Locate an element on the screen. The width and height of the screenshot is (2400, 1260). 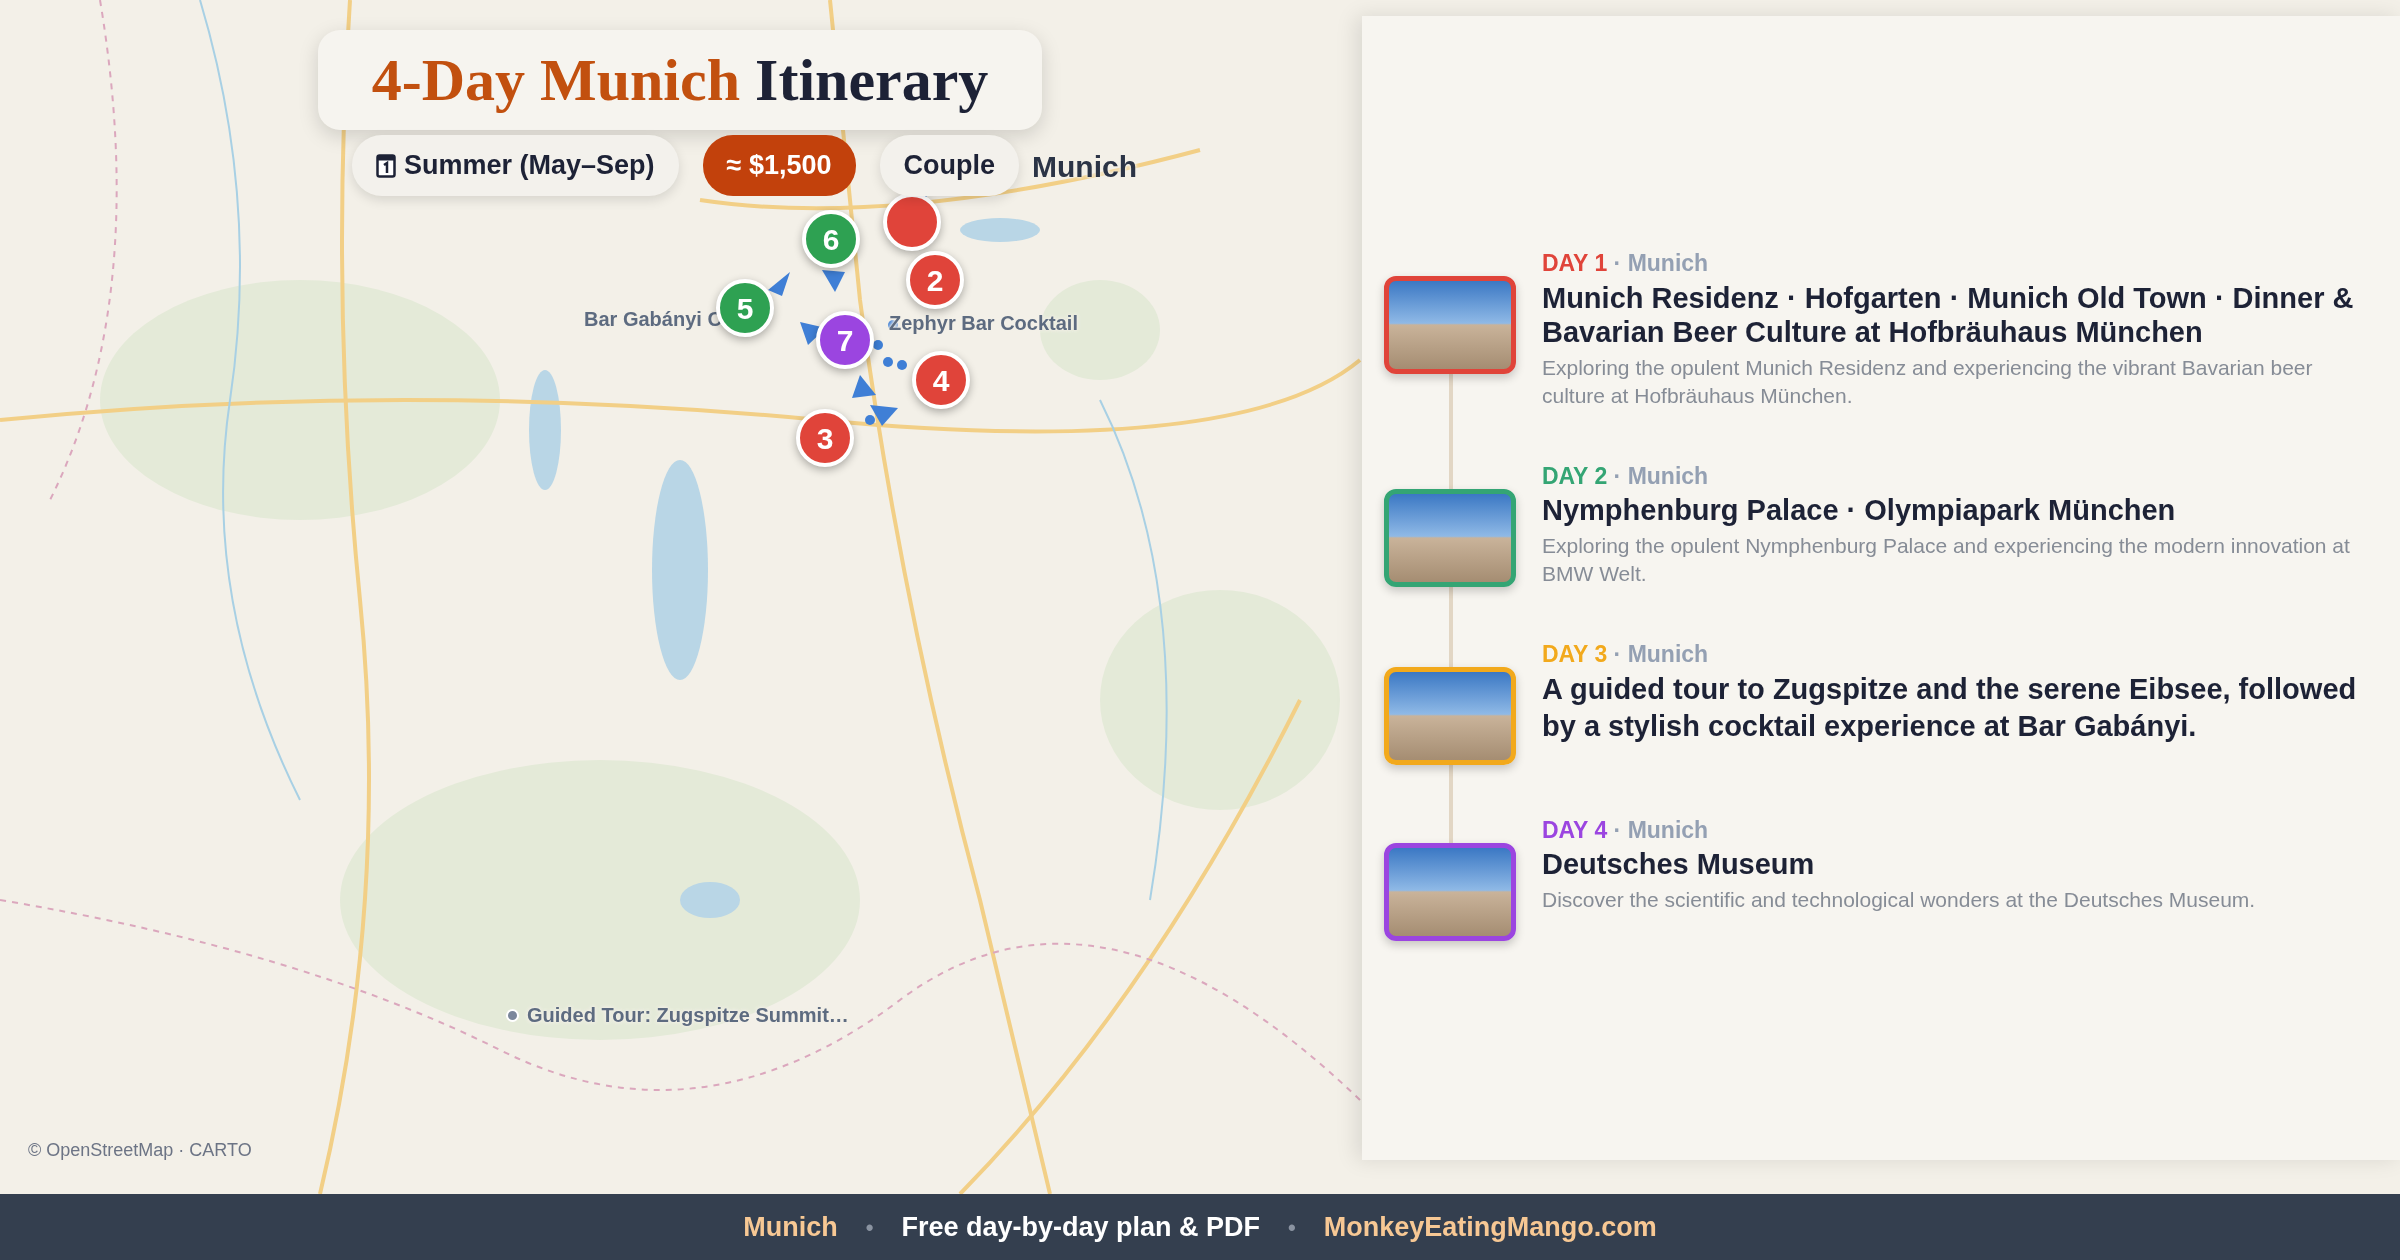
day-title: A guided tour to Zugspitze and the serene Eibsee, followed by a stylish cocktail experience at Bar Gabányi. is located at coordinates (1950, 708).